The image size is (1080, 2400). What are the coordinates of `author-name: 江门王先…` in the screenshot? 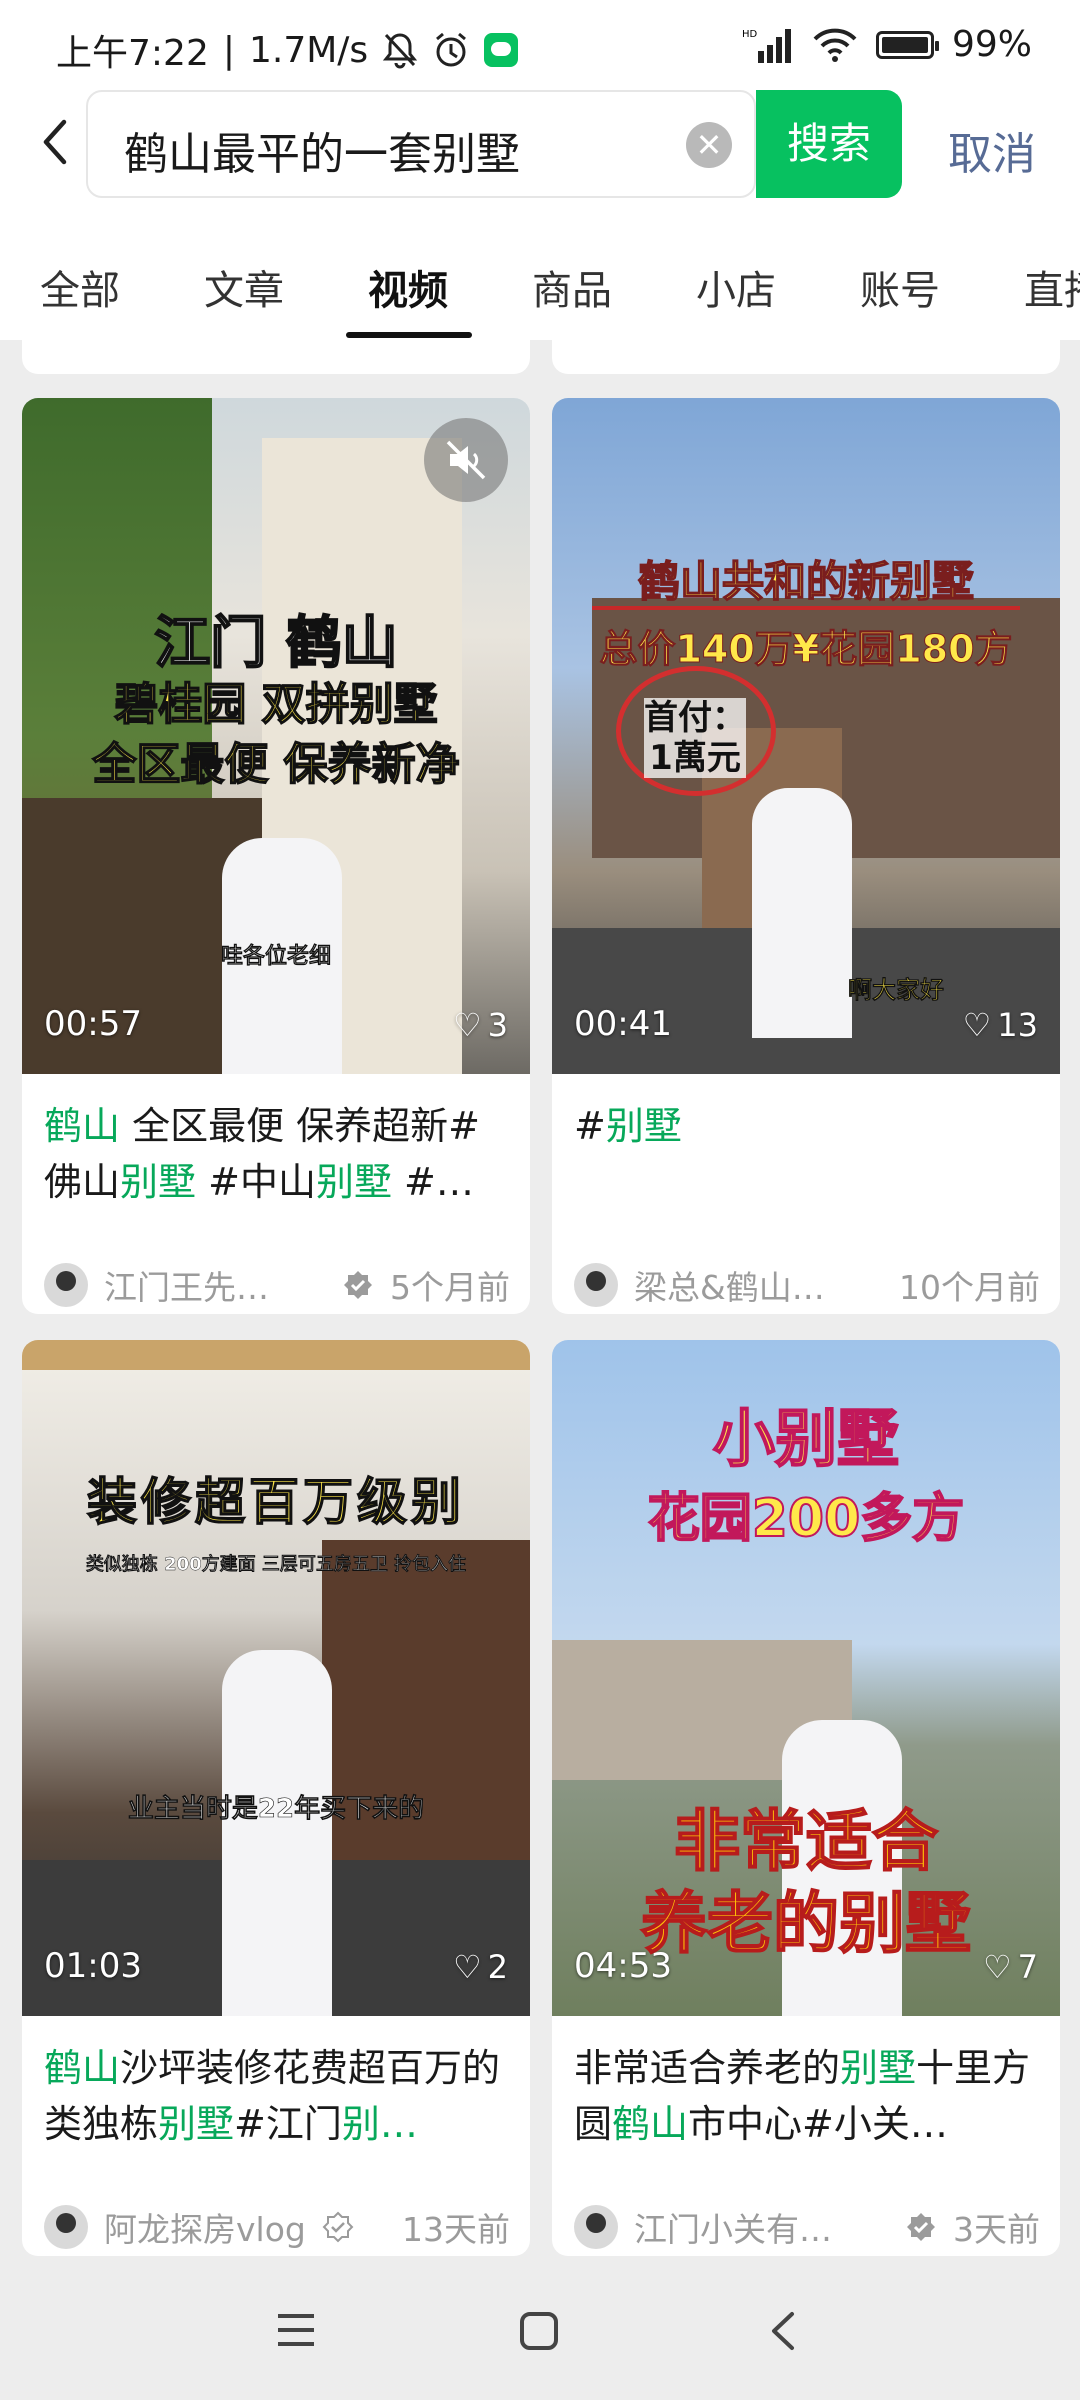 It's located at (215, 1285).